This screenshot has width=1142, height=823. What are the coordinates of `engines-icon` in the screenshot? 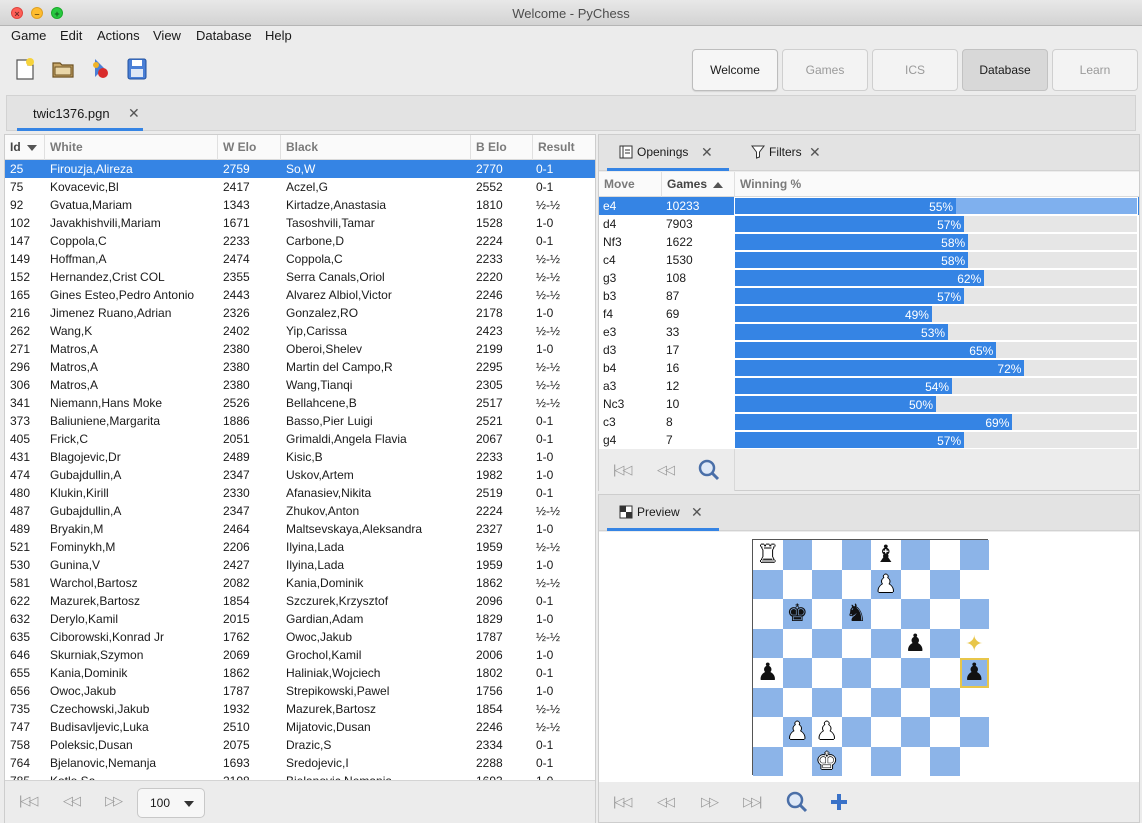 It's located at (100, 69).